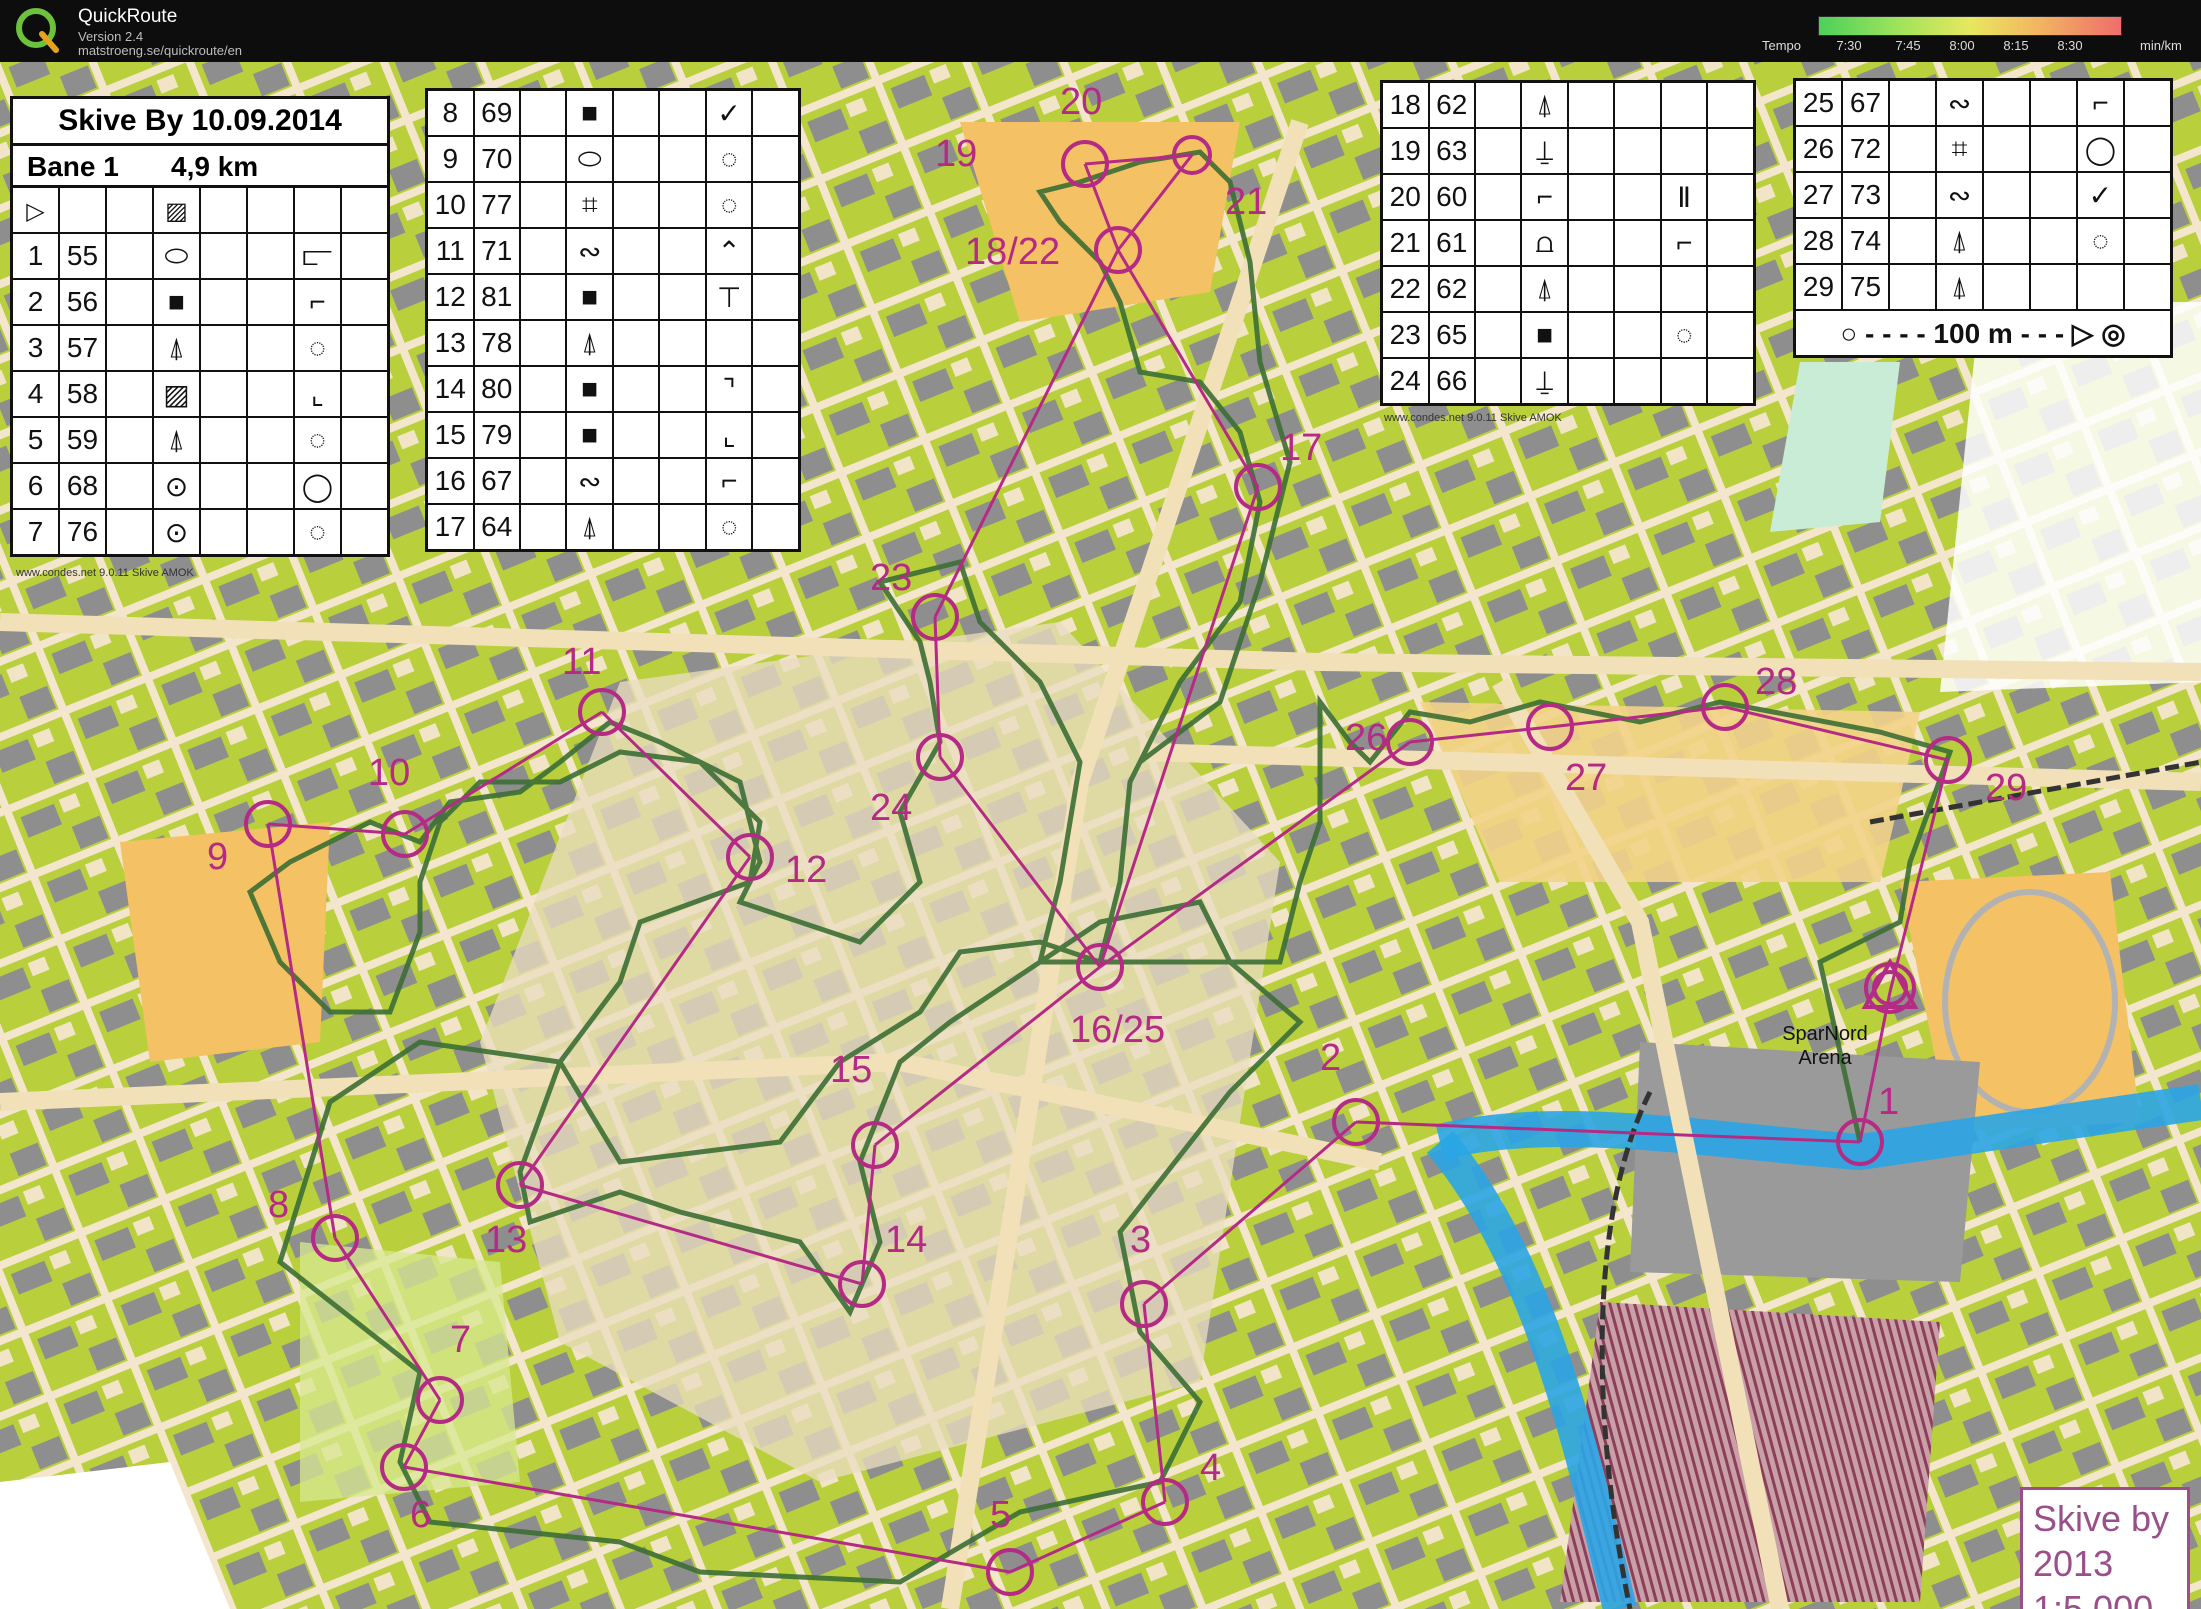 The image size is (2201, 1609). I want to click on description-row: 29 75 ⍋, so click(1983, 287).